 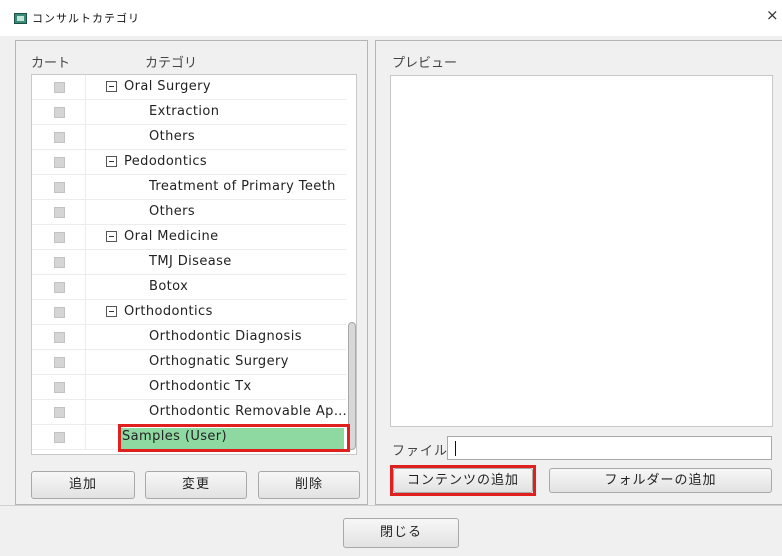 I want to click on tree-row-label: Oral Medicine, so click(x=171, y=236).